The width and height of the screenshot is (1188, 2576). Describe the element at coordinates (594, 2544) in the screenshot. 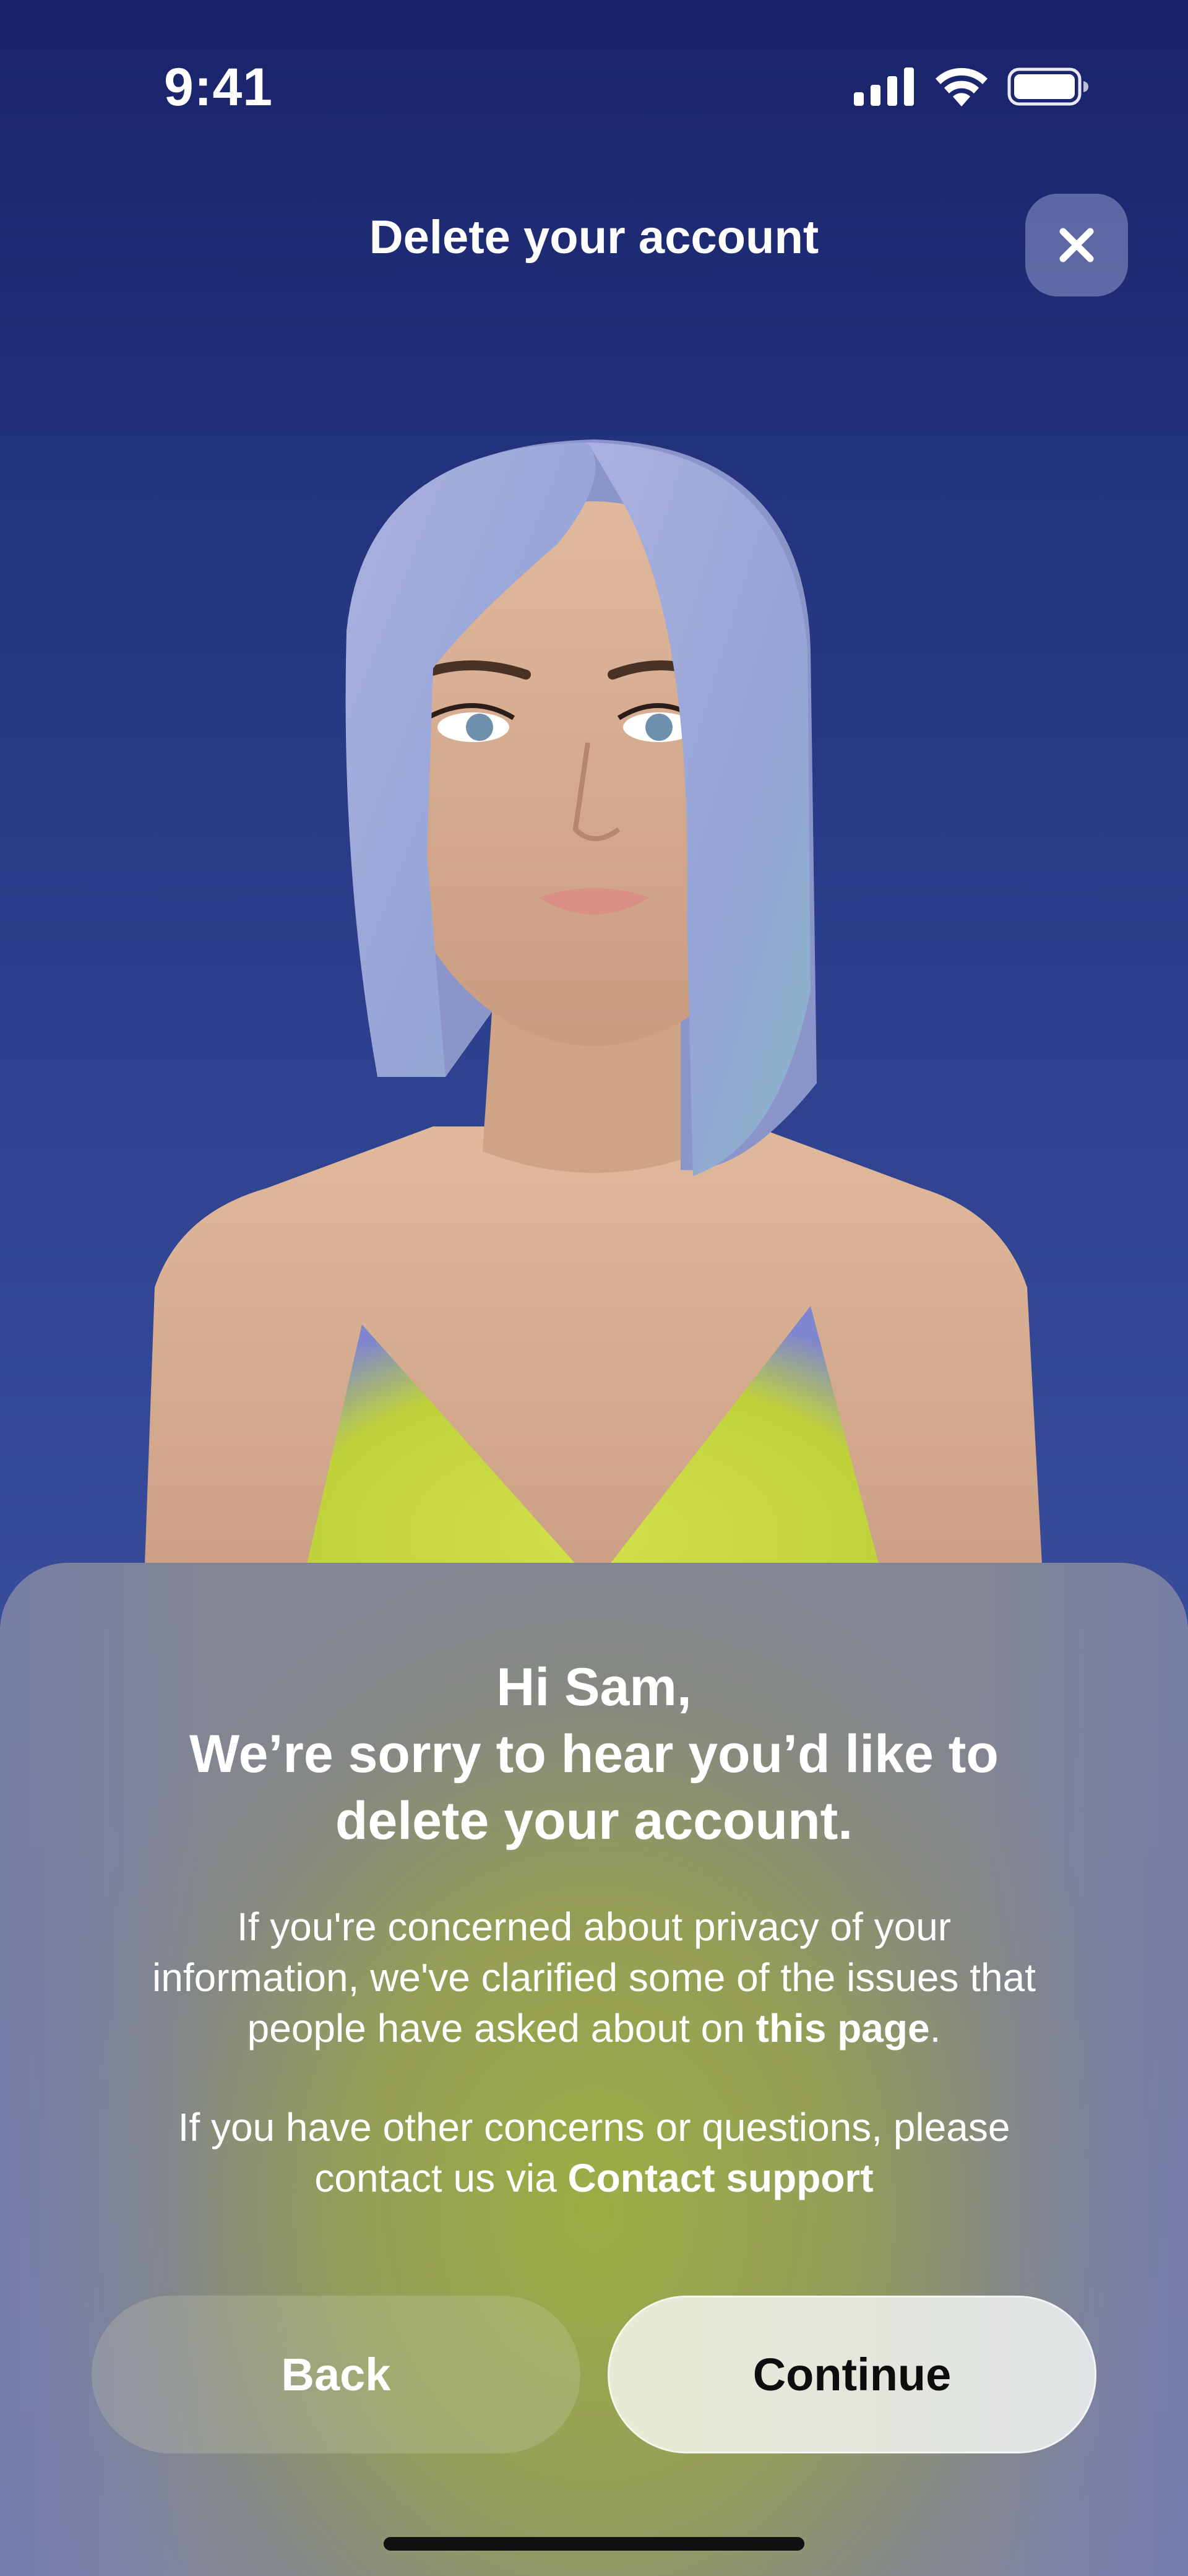

I see `home-indicator` at that location.